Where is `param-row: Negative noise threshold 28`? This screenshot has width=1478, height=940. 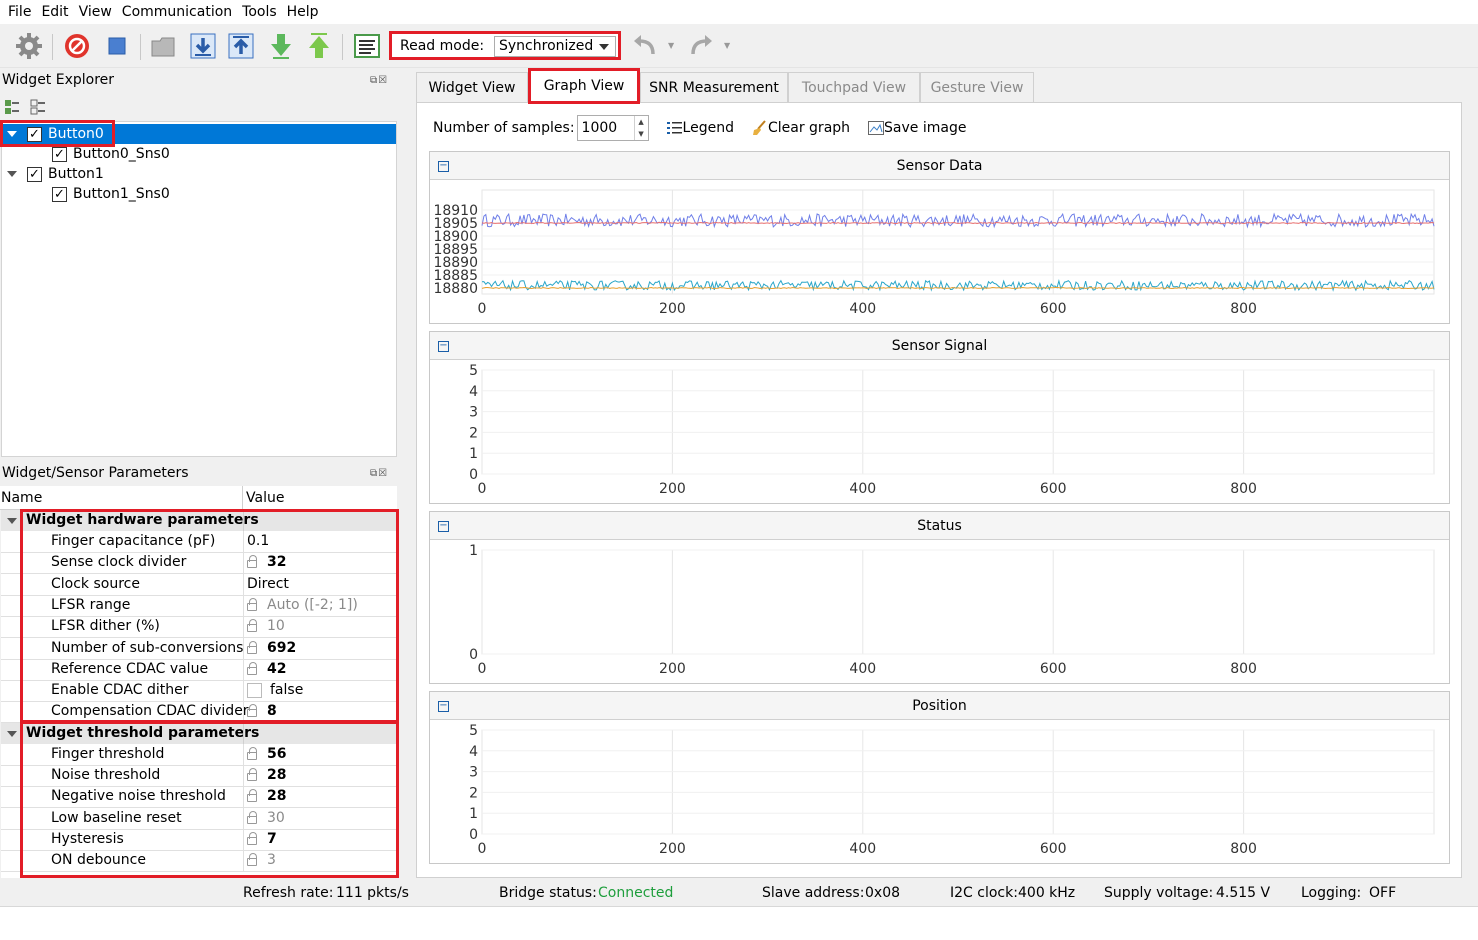 param-row: Negative noise threshold 28 is located at coordinates (199, 797).